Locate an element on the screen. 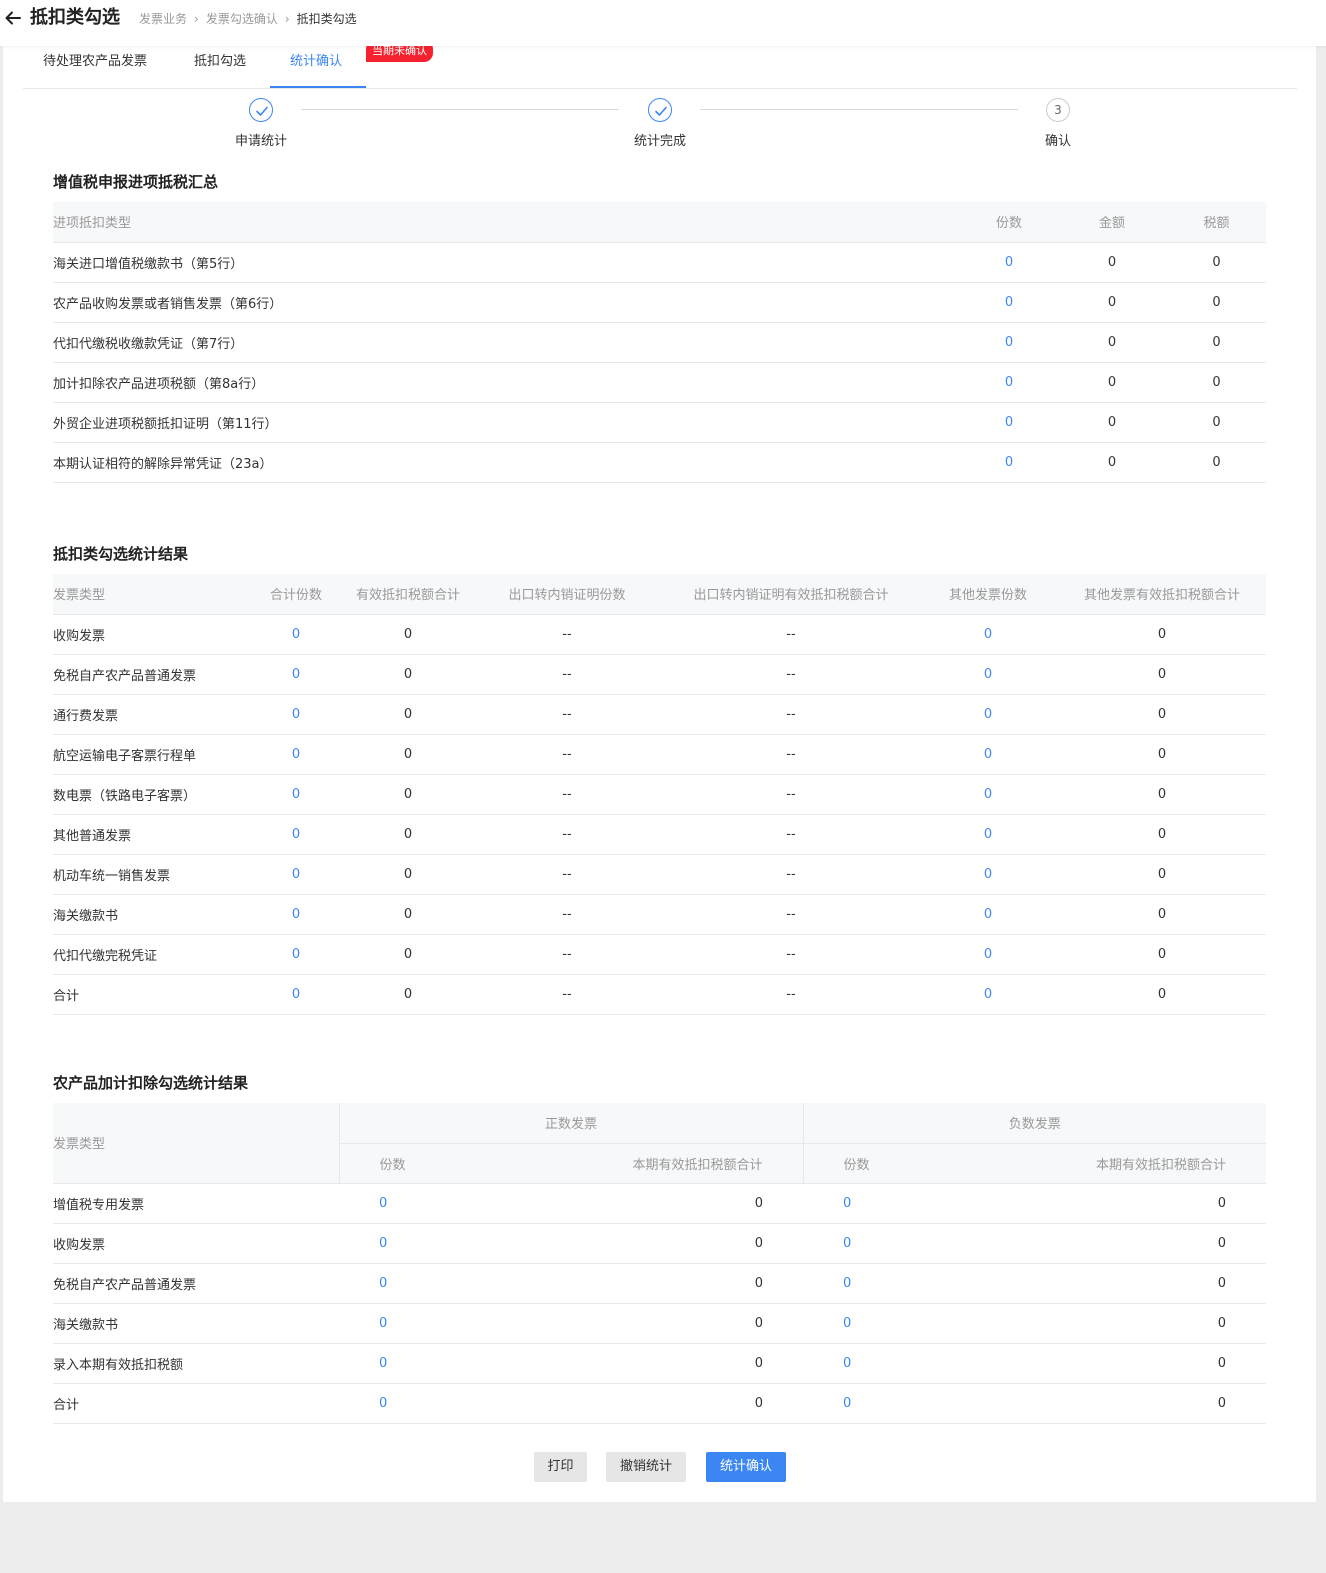  row-type-label: 外贸企业进项税额抵扣证明（第11行） is located at coordinates (507, 422).